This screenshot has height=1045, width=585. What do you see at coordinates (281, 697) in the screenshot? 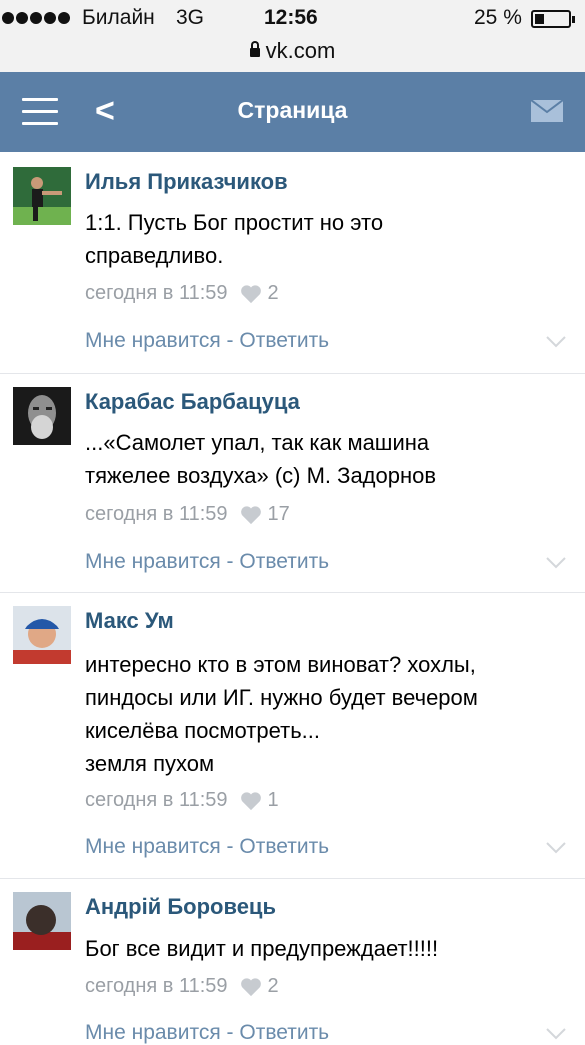
I see `comment-line: пиндосы или ИГ. нужно будет вечером` at bounding box center [281, 697].